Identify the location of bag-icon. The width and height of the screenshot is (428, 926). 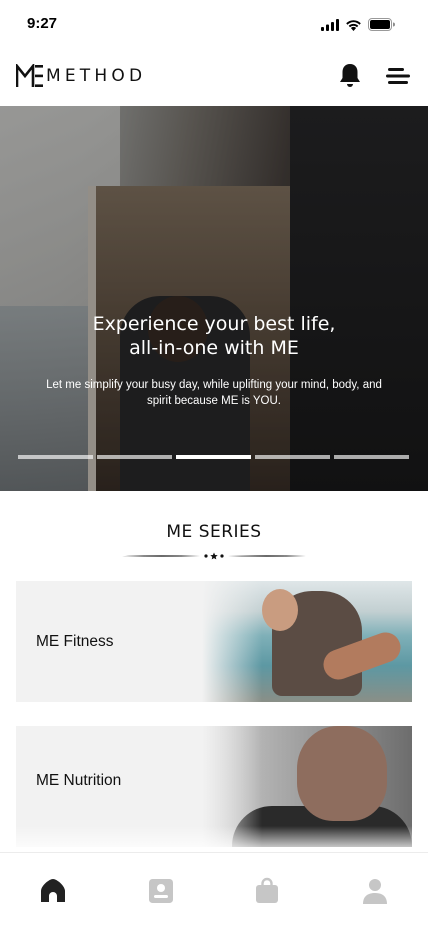
(267, 891).